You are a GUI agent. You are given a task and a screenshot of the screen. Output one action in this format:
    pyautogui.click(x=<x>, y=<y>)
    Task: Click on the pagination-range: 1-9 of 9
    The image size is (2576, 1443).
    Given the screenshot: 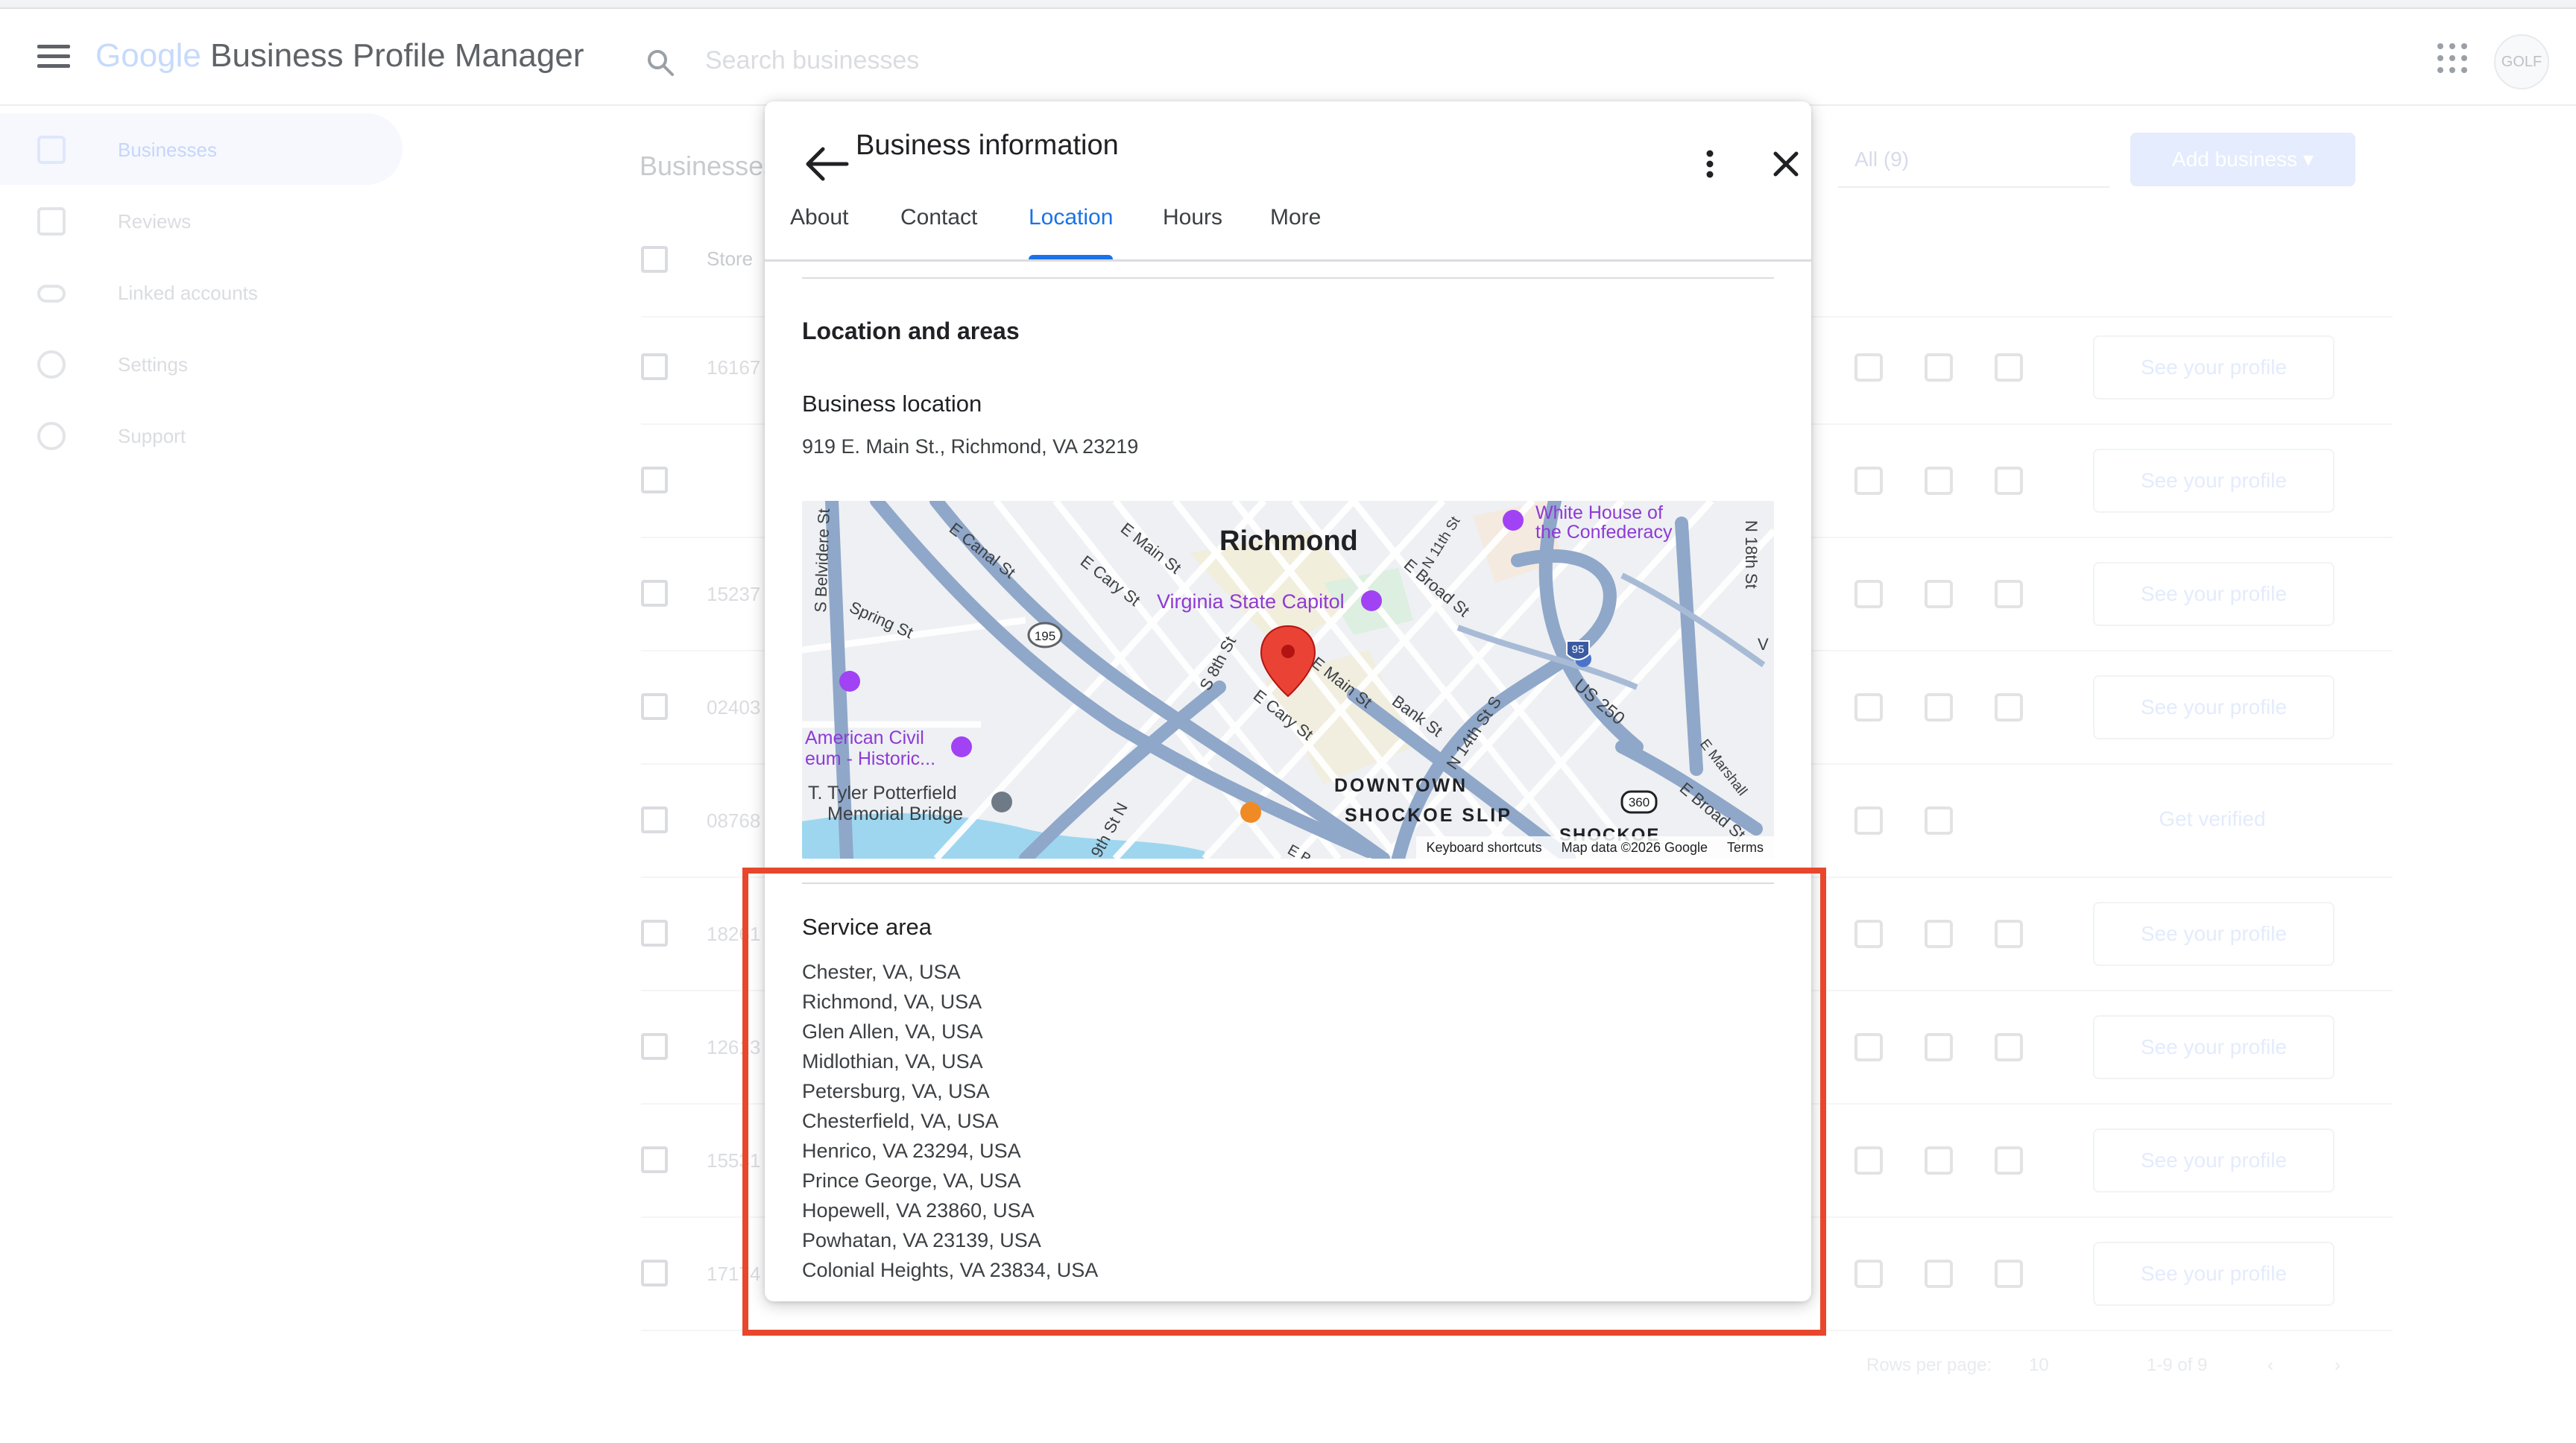 What is the action you would take?
    pyautogui.click(x=2177, y=1365)
    